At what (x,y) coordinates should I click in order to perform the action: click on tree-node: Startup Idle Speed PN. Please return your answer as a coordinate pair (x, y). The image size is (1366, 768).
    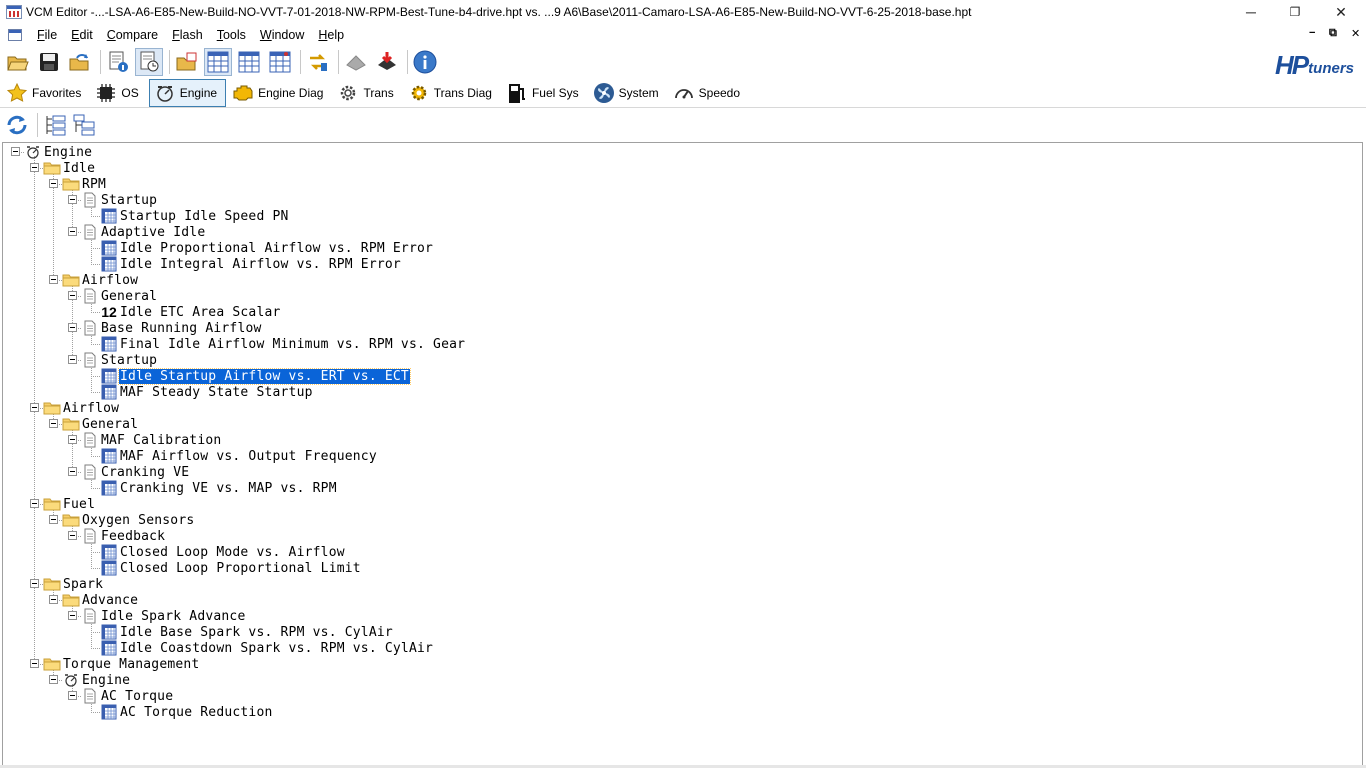
    Looking at the image, I should click on (195, 216).